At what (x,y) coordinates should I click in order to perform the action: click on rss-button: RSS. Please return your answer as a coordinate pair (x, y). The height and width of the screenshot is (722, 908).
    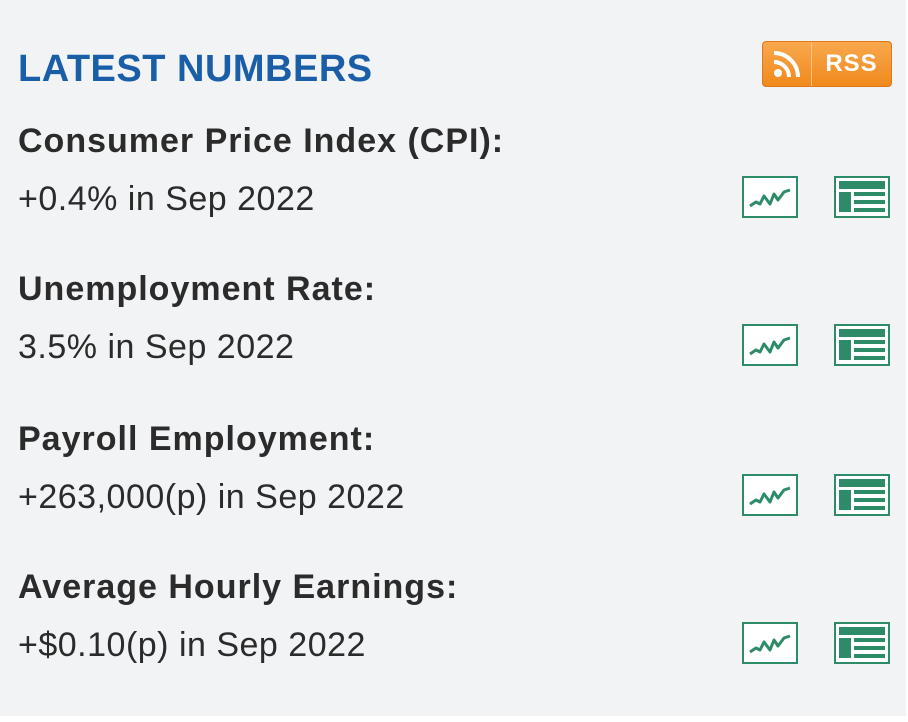
    Looking at the image, I should click on (827, 64).